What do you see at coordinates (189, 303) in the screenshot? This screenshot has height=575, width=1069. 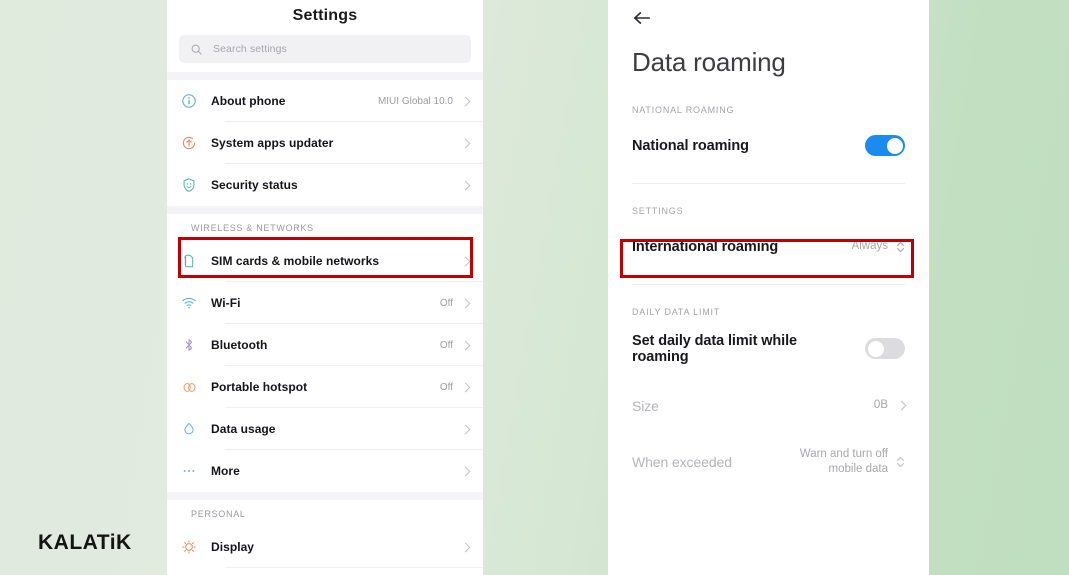 I see `wifi-icon` at bounding box center [189, 303].